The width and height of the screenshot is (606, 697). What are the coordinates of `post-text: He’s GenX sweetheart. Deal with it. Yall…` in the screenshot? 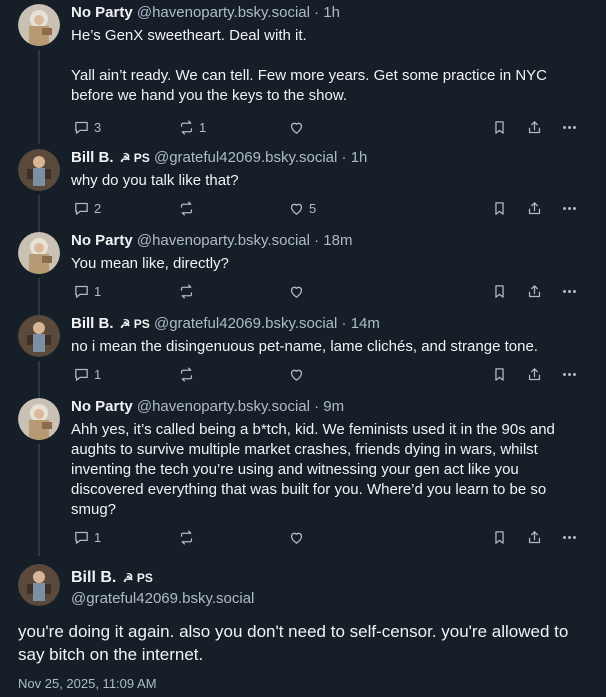 It's located at (309, 65).